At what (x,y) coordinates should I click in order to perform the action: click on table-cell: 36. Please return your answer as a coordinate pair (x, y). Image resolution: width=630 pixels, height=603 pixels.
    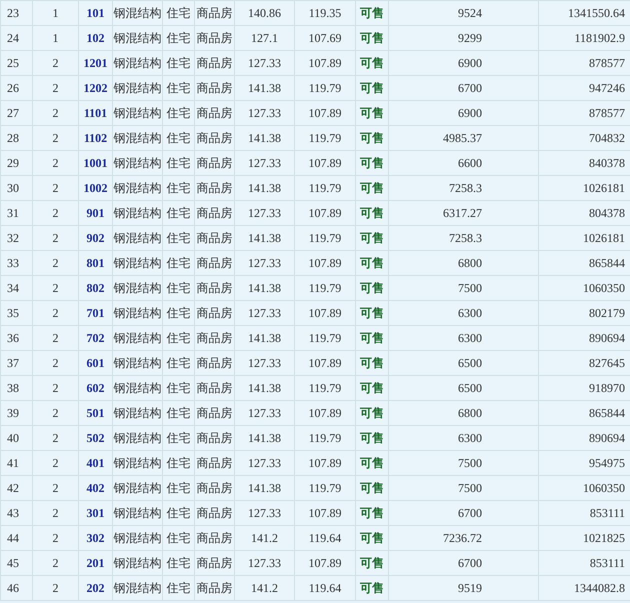
    Looking at the image, I should click on (13, 337).